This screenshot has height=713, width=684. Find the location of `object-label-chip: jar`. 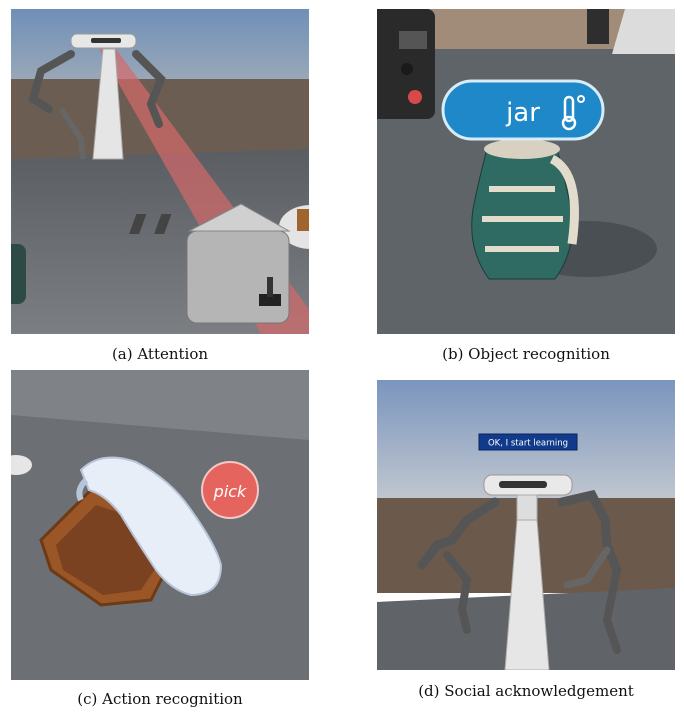

object-label-chip: jar is located at coordinates (523, 110).